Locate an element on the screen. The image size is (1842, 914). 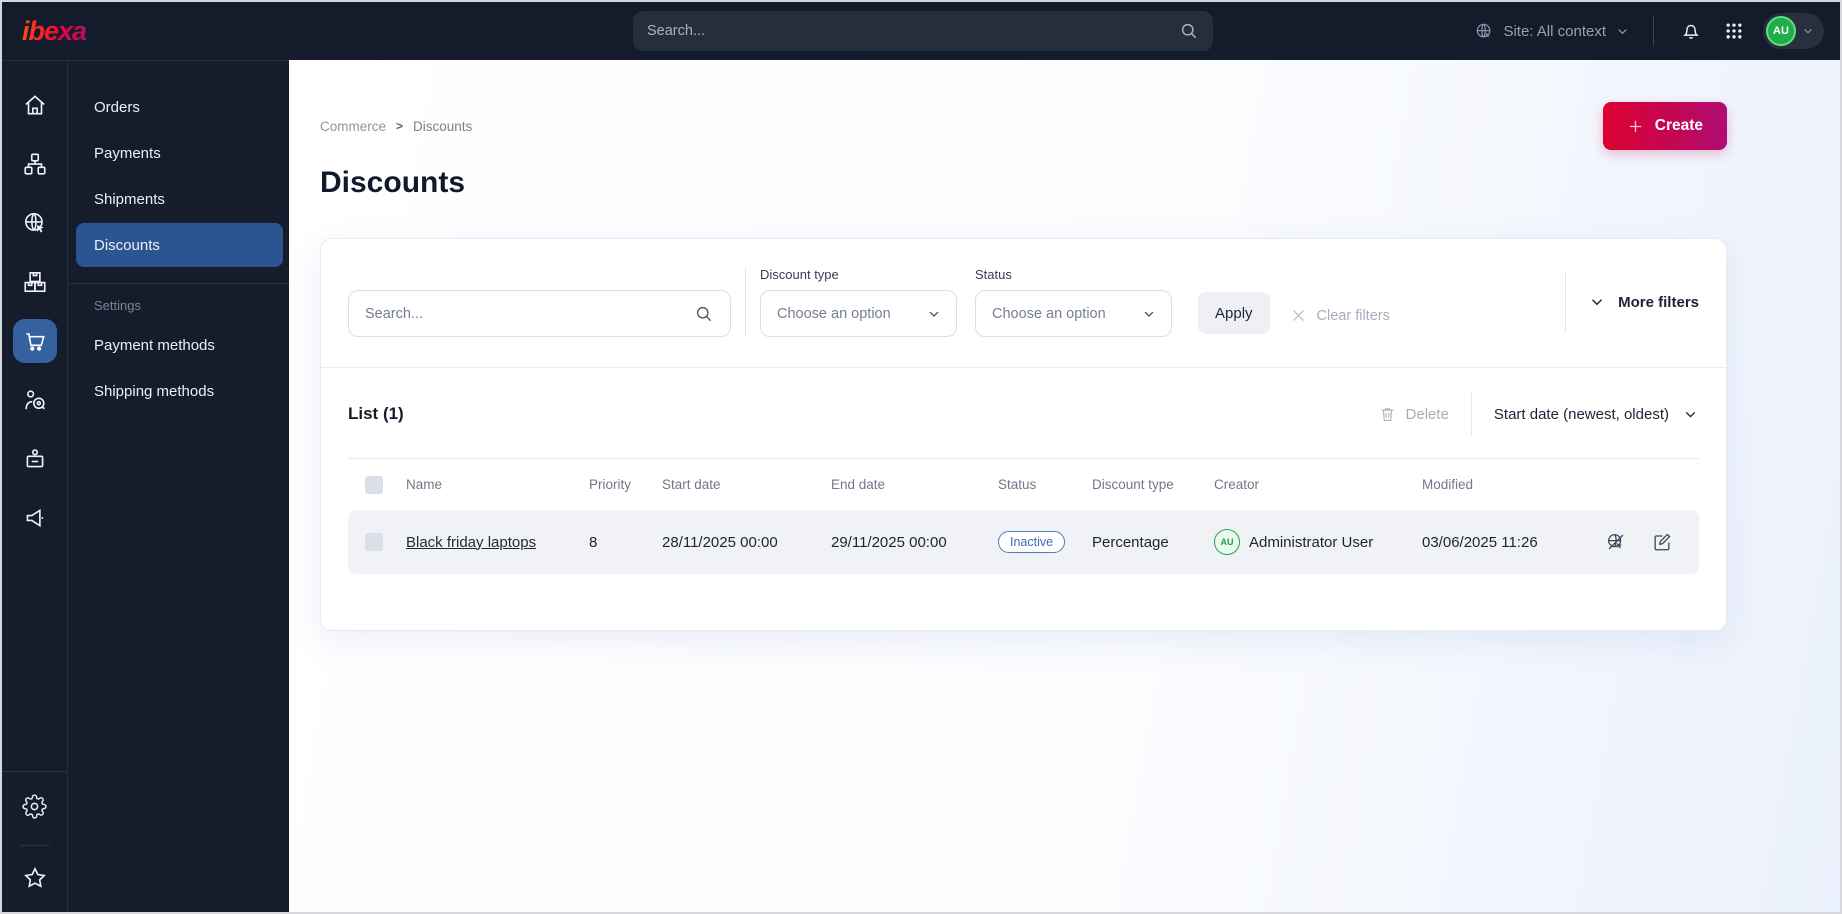
breadcrumb: Commerce > Discounts is located at coordinates (396, 126).